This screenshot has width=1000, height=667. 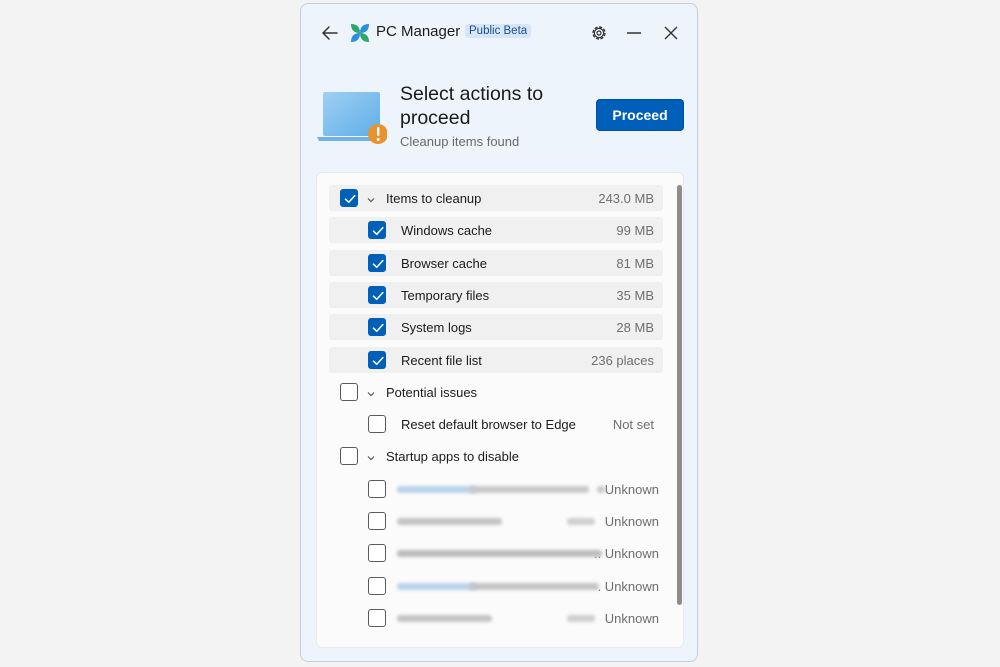 What do you see at coordinates (472, 106) in the screenshot?
I see `hero-title: Select actions to proceed` at bounding box center [472, 106].